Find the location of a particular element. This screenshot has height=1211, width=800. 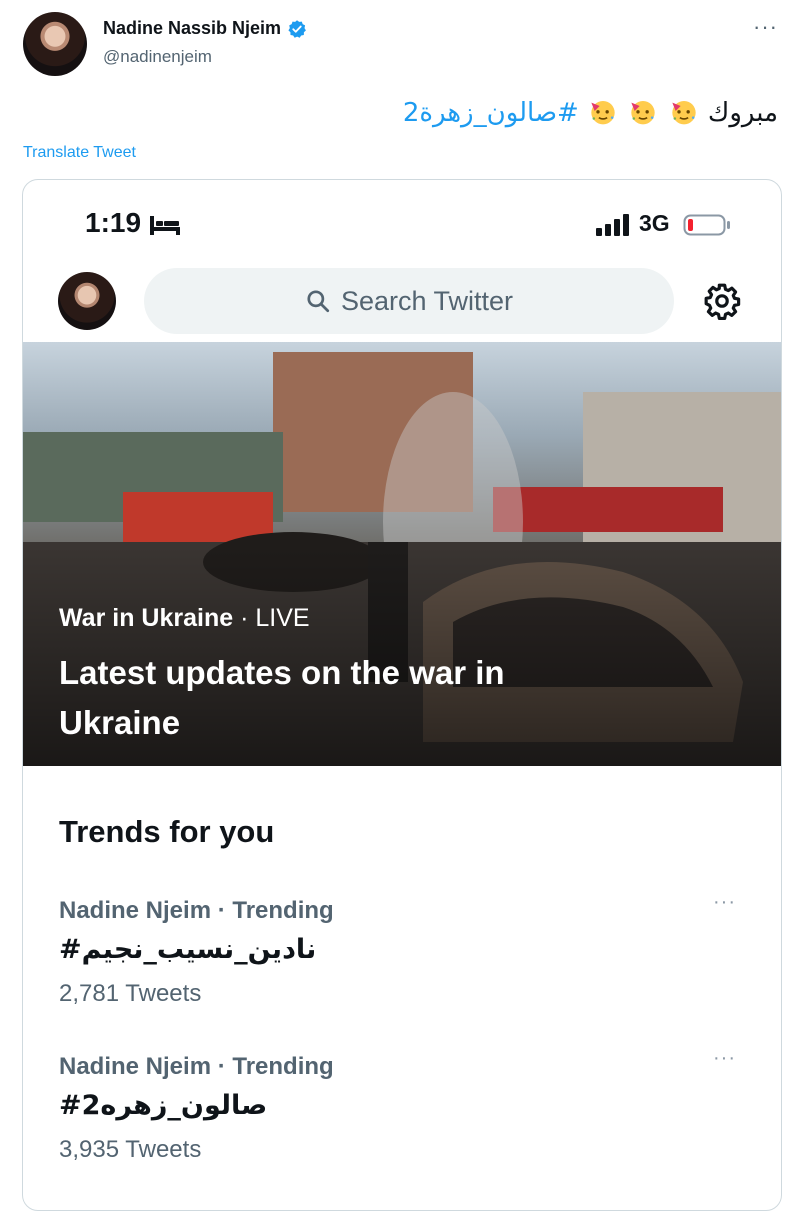

profile-avatar is located at coordinates (87, 301).